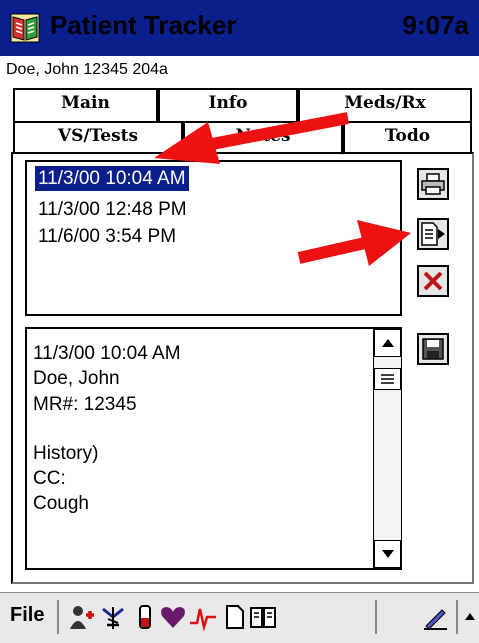  What do you see at coordinates (85, 404) in the screenshot?
I see `note-line: MR#: 12345` at bounding box center [85, 404].